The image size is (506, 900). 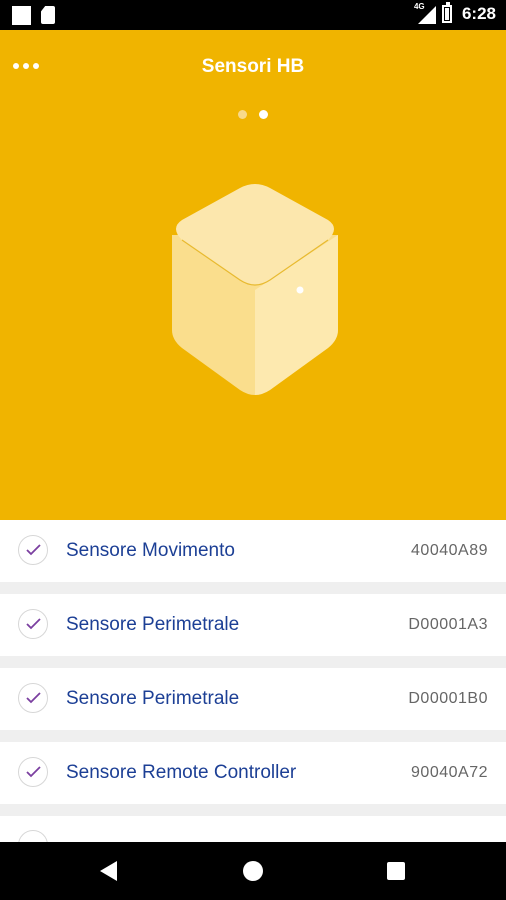 What do you see at coordinates (108, 871) in the screenshot?
I see `back-icon` at bounding box center [108, 871].